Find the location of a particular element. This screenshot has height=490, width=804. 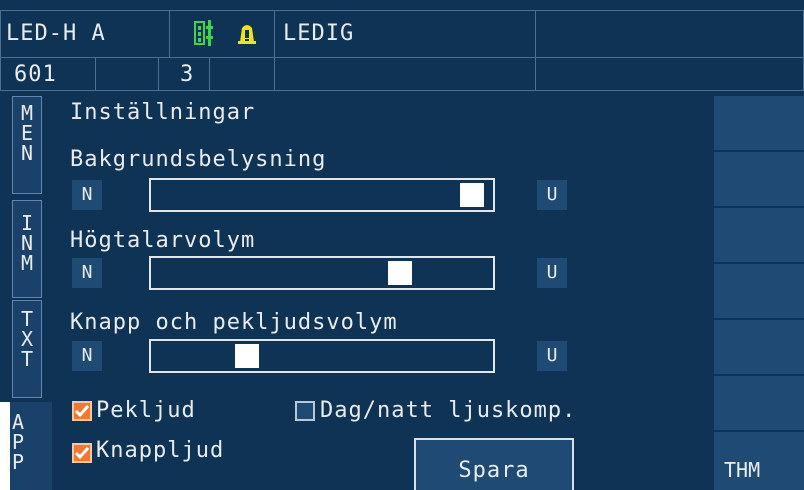

speaker-volume-slider is located at coordinates (322, 273).